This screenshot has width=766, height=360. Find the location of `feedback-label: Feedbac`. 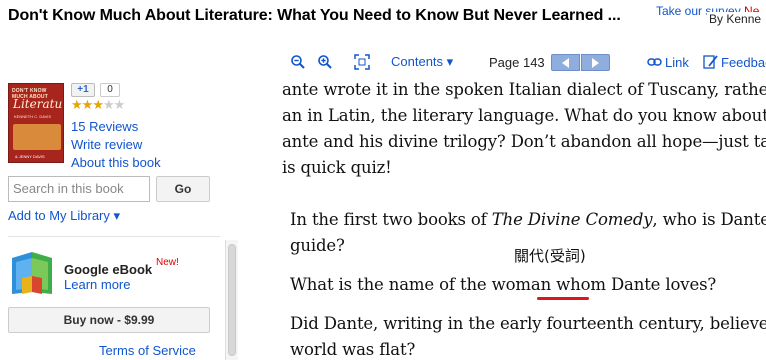

feedback-label: Feedbac is located at coordinates (743, 62).